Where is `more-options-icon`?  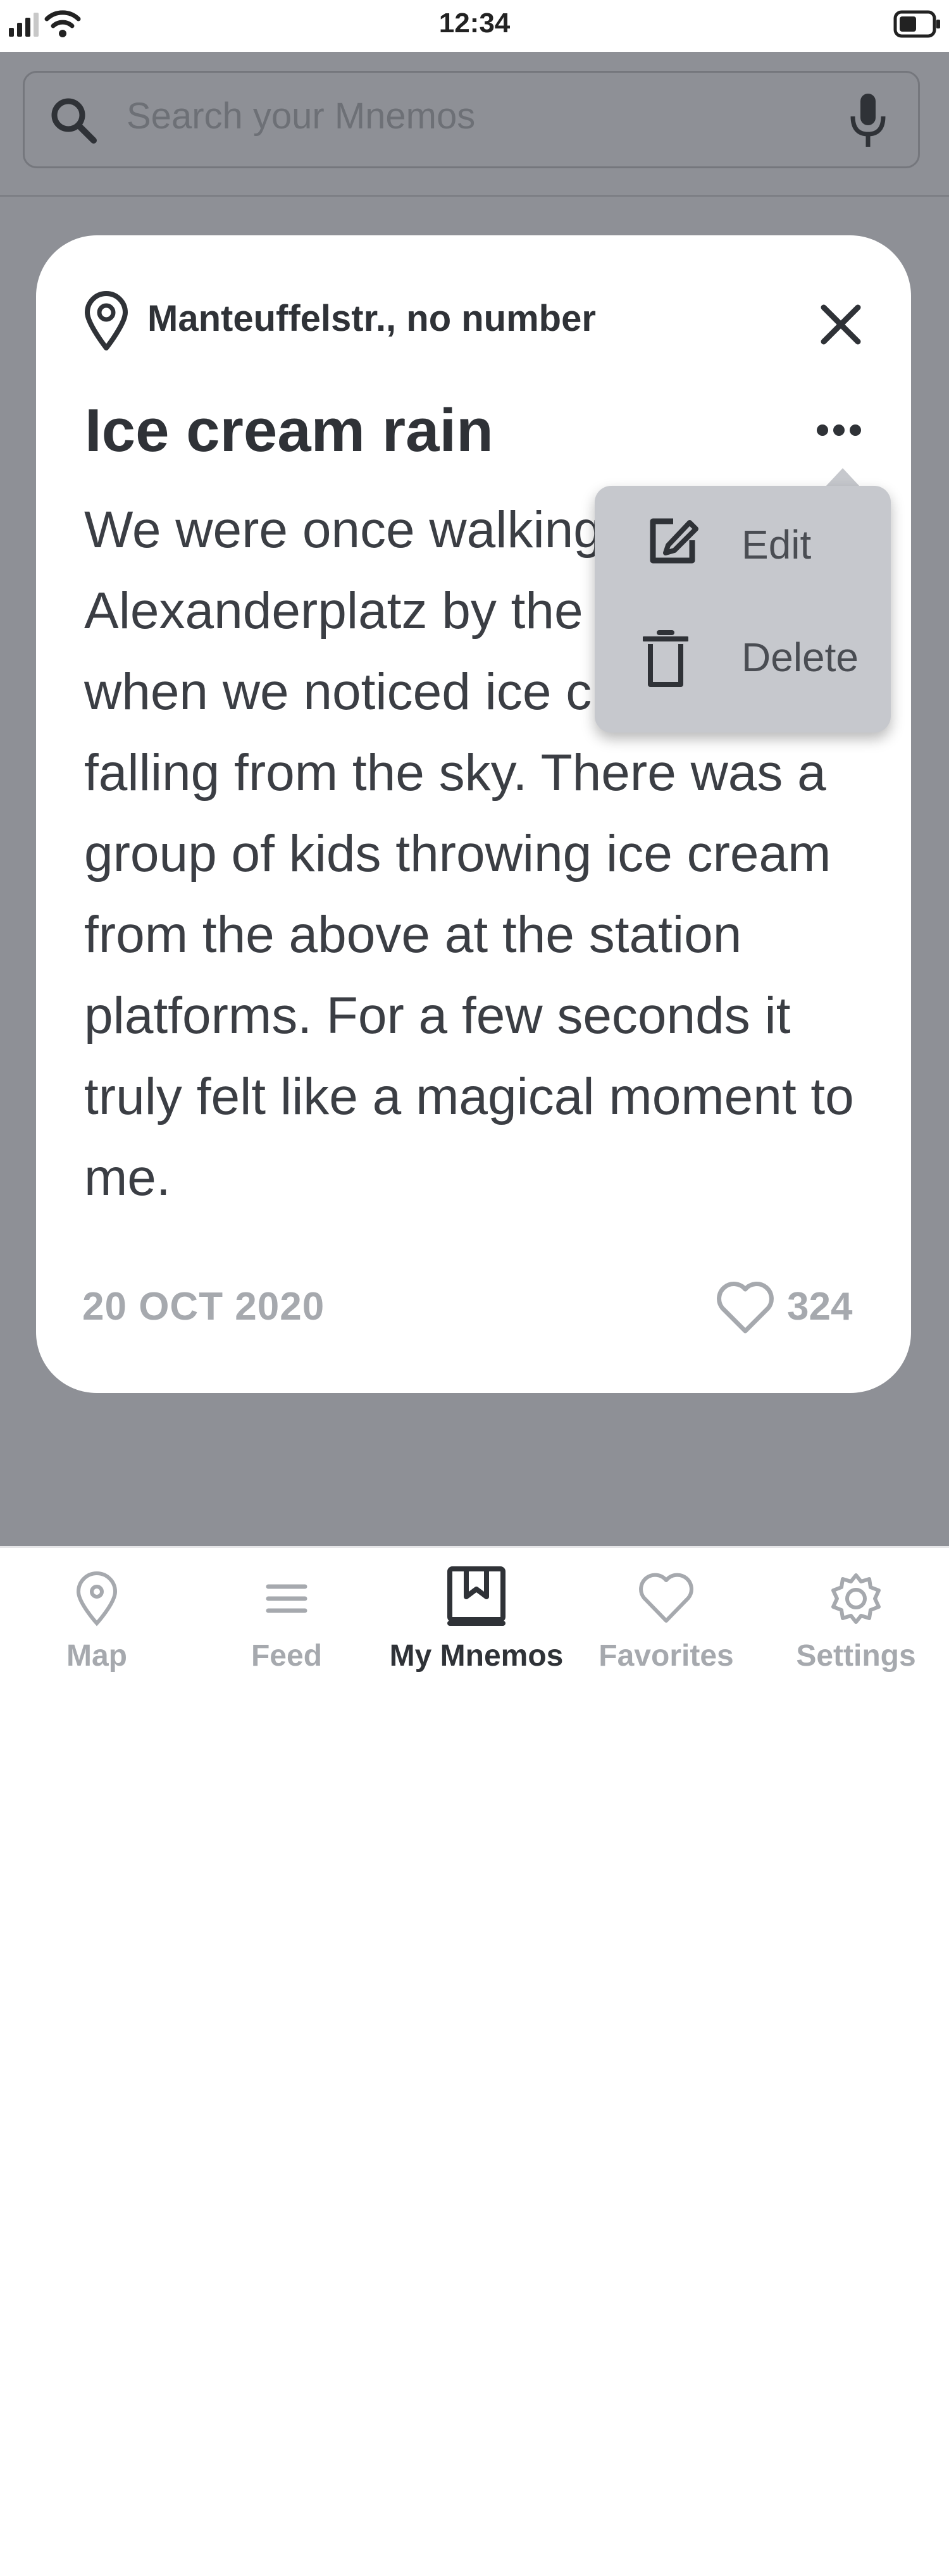 more-options-icon is located at coordinates (839, 430).